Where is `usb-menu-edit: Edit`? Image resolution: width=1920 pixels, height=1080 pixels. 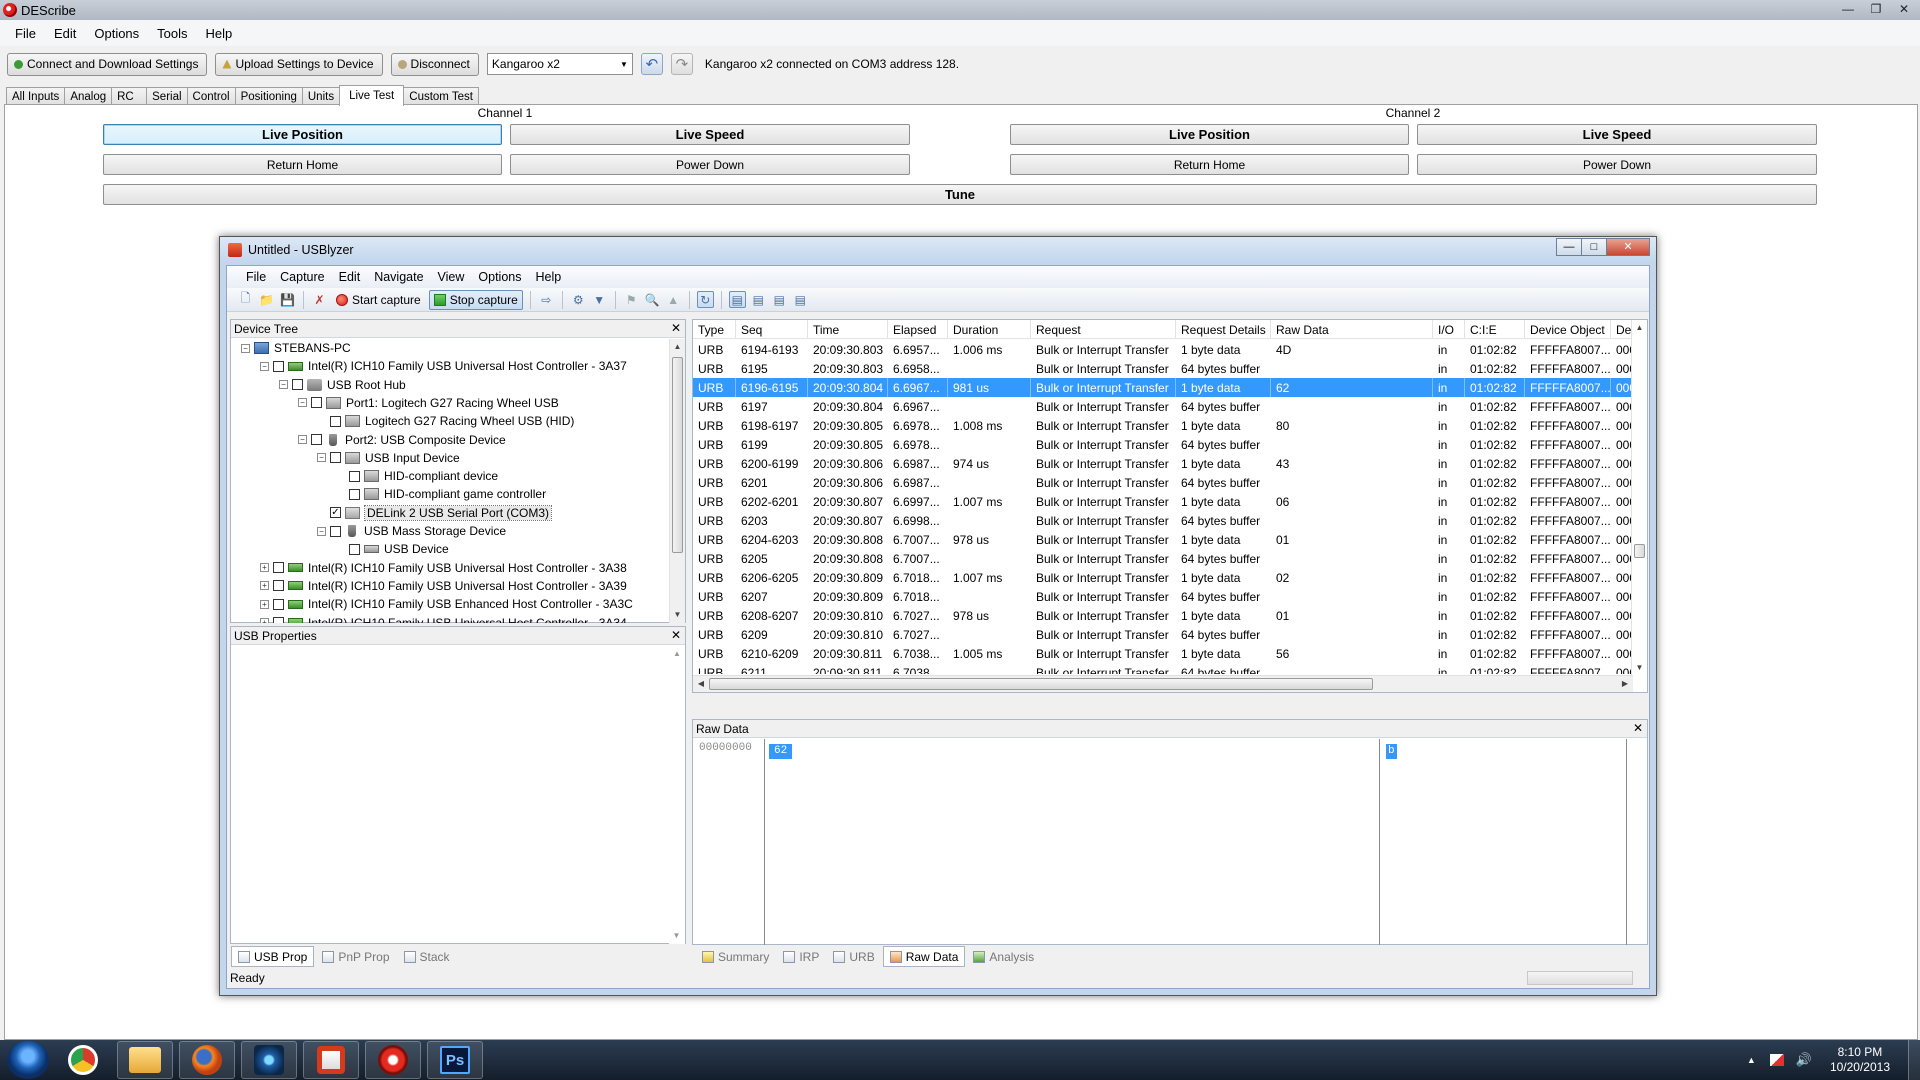
usb-menu-edit: Edit is located at coordinates (350, 277).